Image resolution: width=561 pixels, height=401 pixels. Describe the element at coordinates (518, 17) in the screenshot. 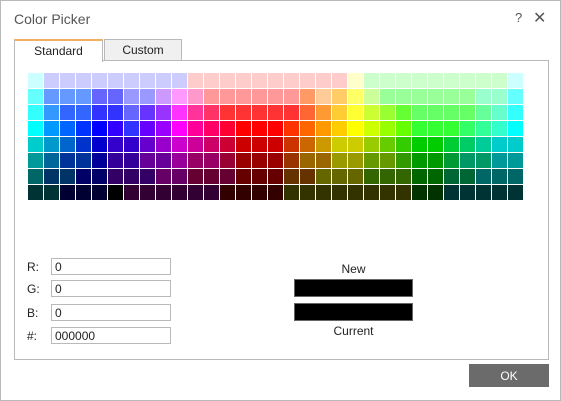

I see `help-icon: ?` at that location.